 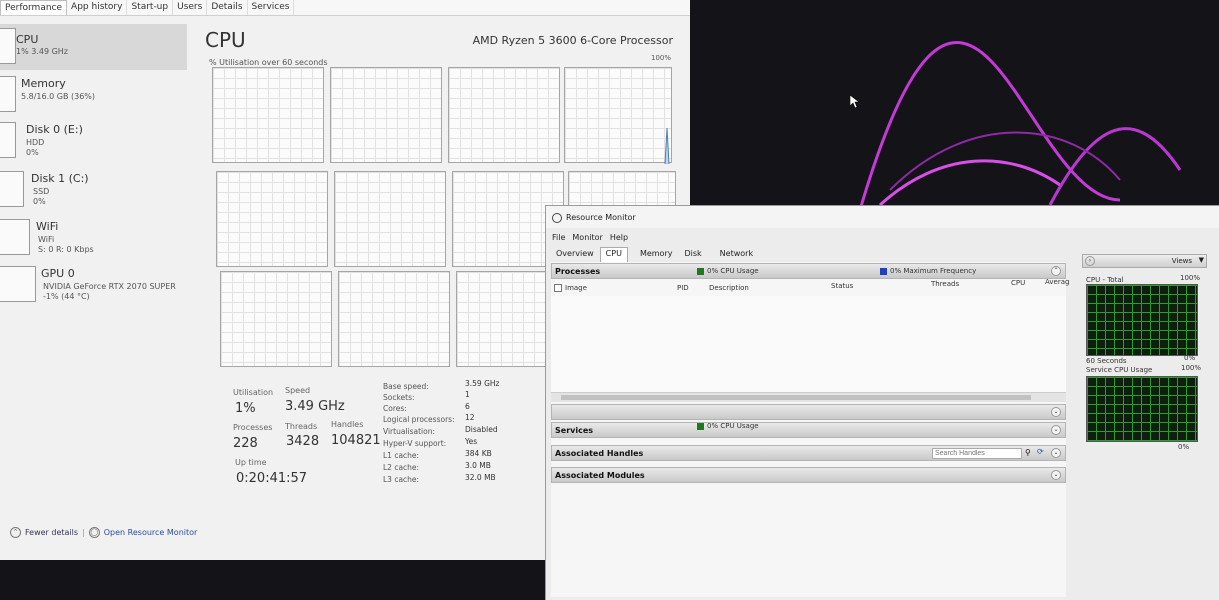 I want to click on cpu-total-graph, so click(x=1142, y=320).